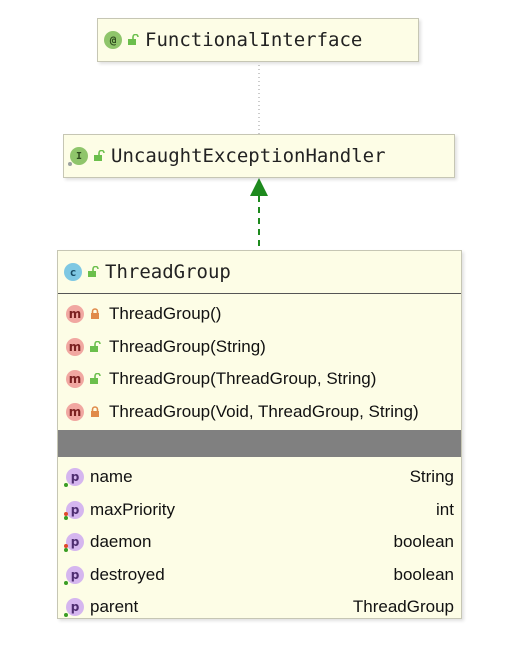  What do you see at coordinates (113, 40) in the screenshot?
I see `annotation-badge-icon: @` at bounding box center [113, 40].